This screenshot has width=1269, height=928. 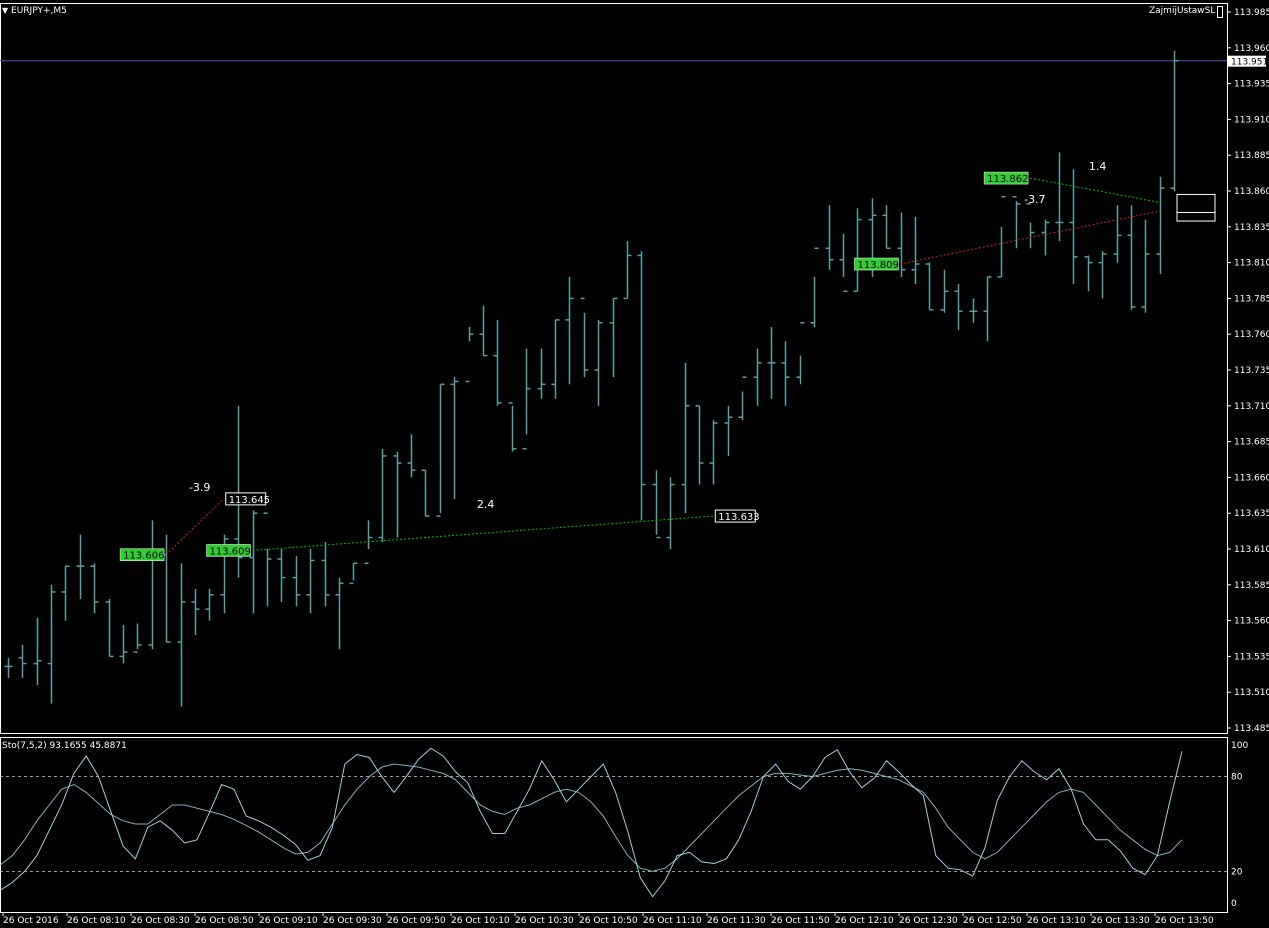 What do you see at coordinates (1182, 11) in the screenshot?
I see `expert-name-label: ZajmijUstawSL` at bounding box center [1182, 11].